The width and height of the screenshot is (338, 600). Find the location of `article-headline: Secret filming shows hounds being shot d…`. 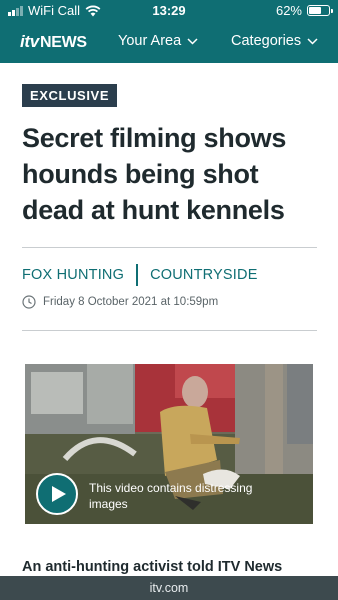

article-headline: Secret filming shows hounds being shot d… is located at coordinates (154, 174).